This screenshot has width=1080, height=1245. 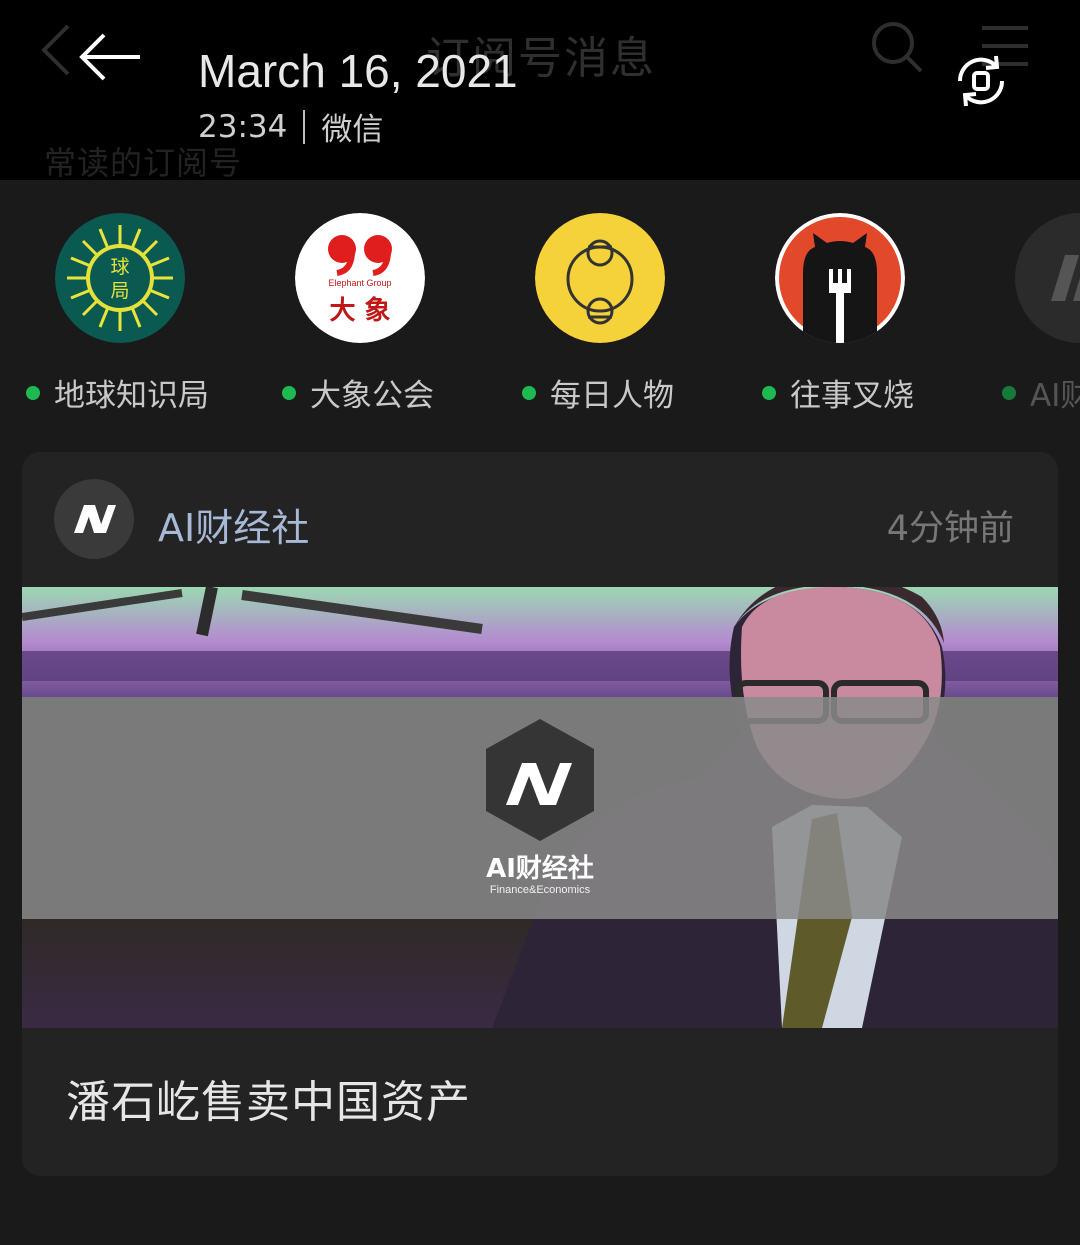 I want to click on subscription-label: 往事叉烧, so click(x=838, y=392).